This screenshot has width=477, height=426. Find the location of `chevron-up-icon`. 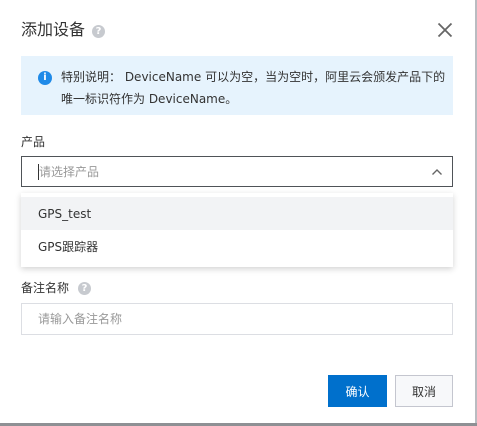

chevron-up-icon is located at coordinates (437, 172).